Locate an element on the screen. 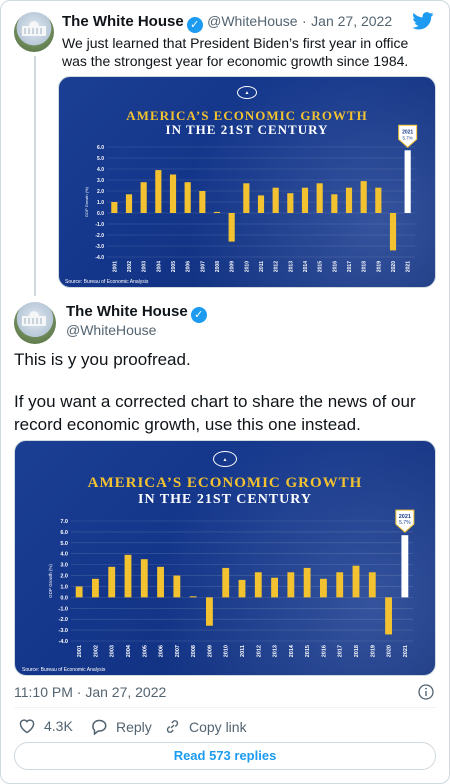  y-tick-label: 5.0 is located at coordinates (100, 159).